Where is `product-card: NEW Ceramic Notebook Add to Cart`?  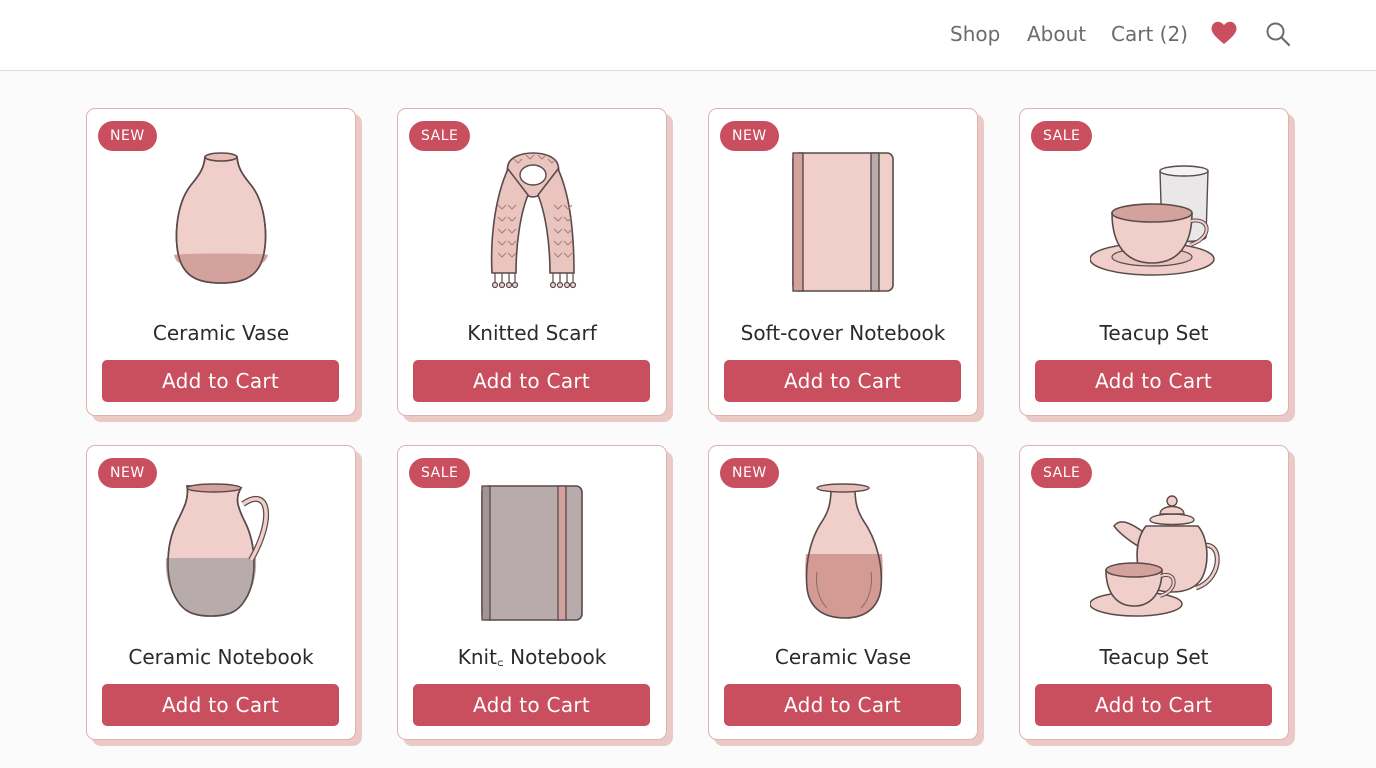 product-card: NEW Ceramic Notebook Add to Cart is located at coordinates (221, 592).